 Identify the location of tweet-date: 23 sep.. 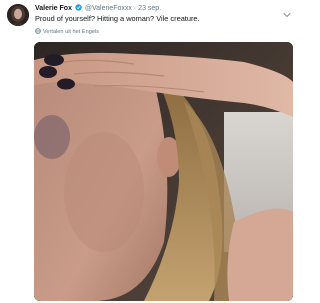
(149, 8).